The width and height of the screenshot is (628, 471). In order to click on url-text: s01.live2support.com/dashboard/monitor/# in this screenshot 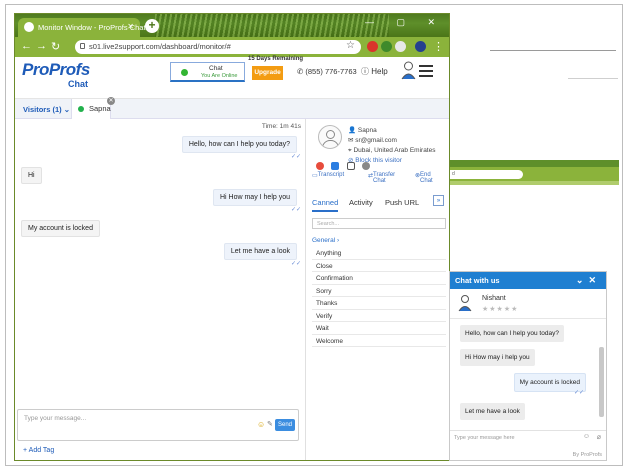, I will do `click(160, 46)`.